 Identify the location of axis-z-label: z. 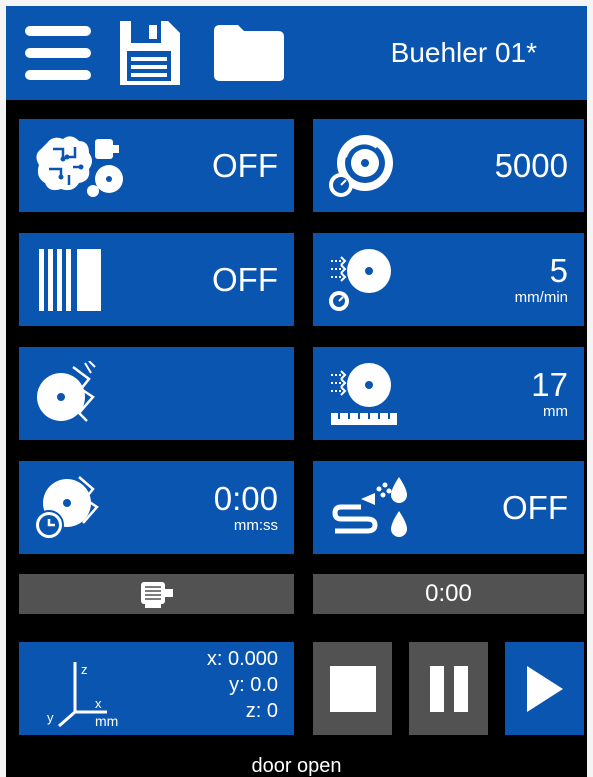
(84, 669).